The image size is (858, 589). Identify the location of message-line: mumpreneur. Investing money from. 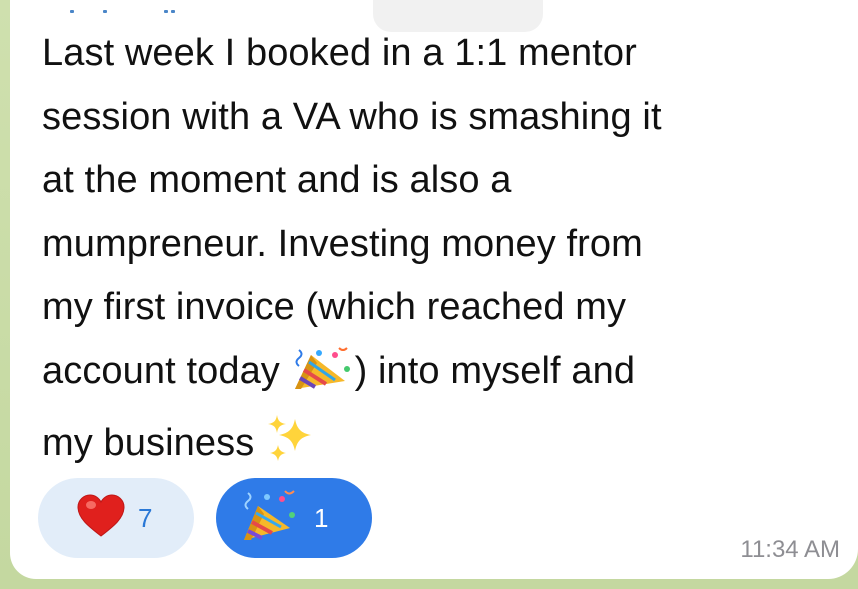
(342, 243).